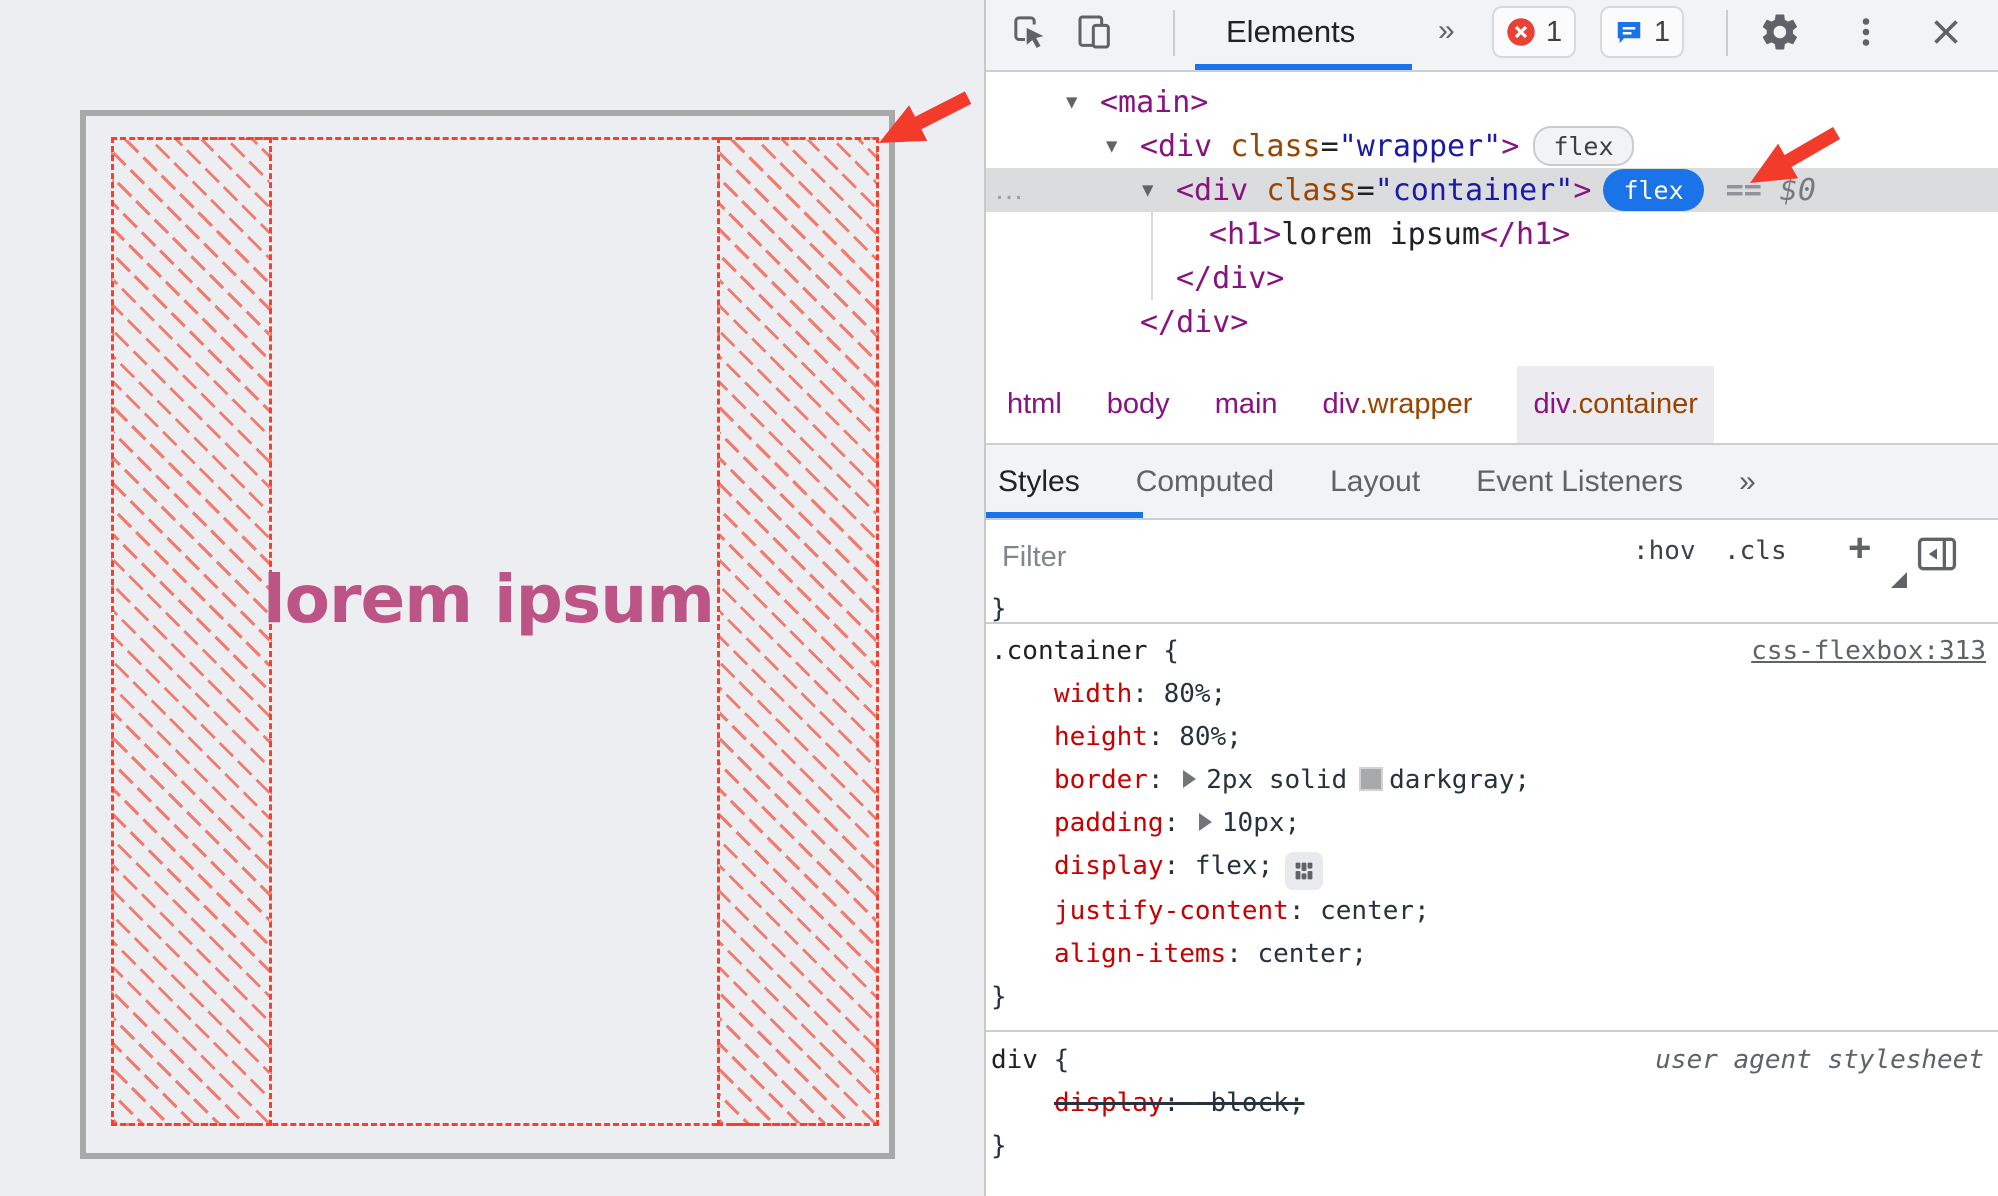 This screenshot has width=1998, height=1196. Describe the element at coordinates (1492, 911) in the screenshot. I see `css-declaration: justify-content: center;` at that location.